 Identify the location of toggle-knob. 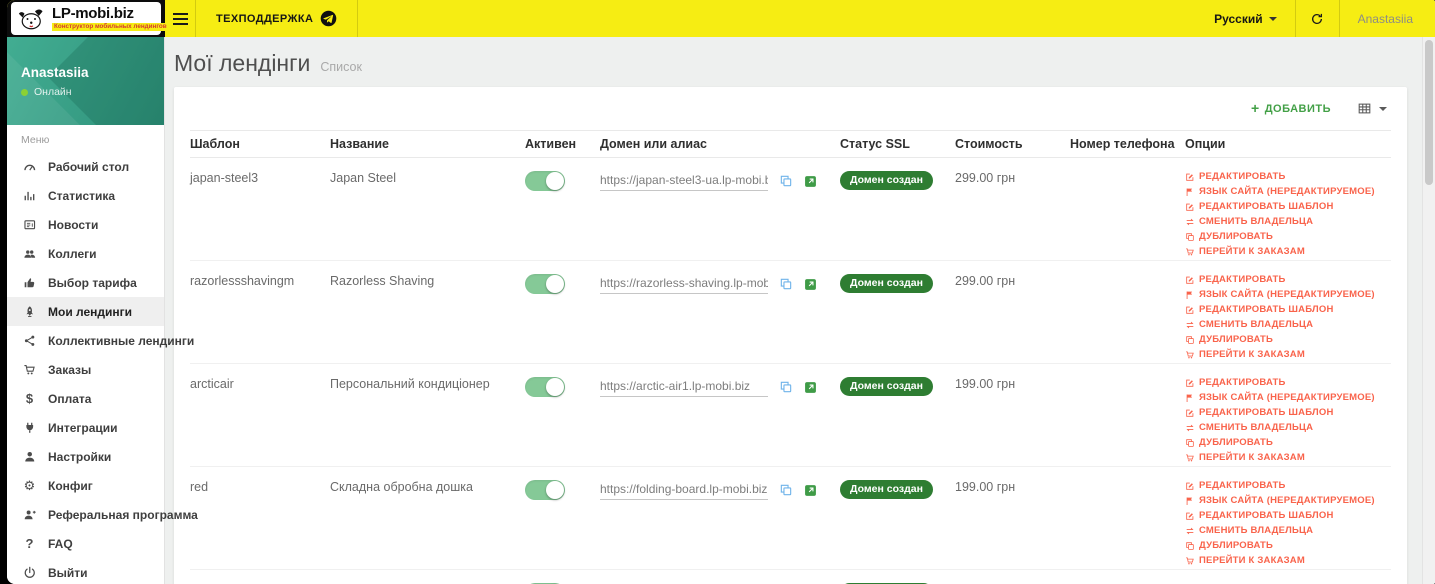
(555, 490).